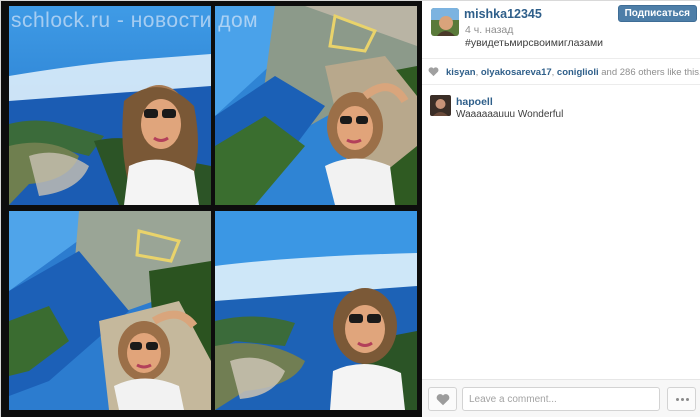 This screenshot has width=700, height=417. I want to click on liker-link: olyakosareva17, so click(516, 72).